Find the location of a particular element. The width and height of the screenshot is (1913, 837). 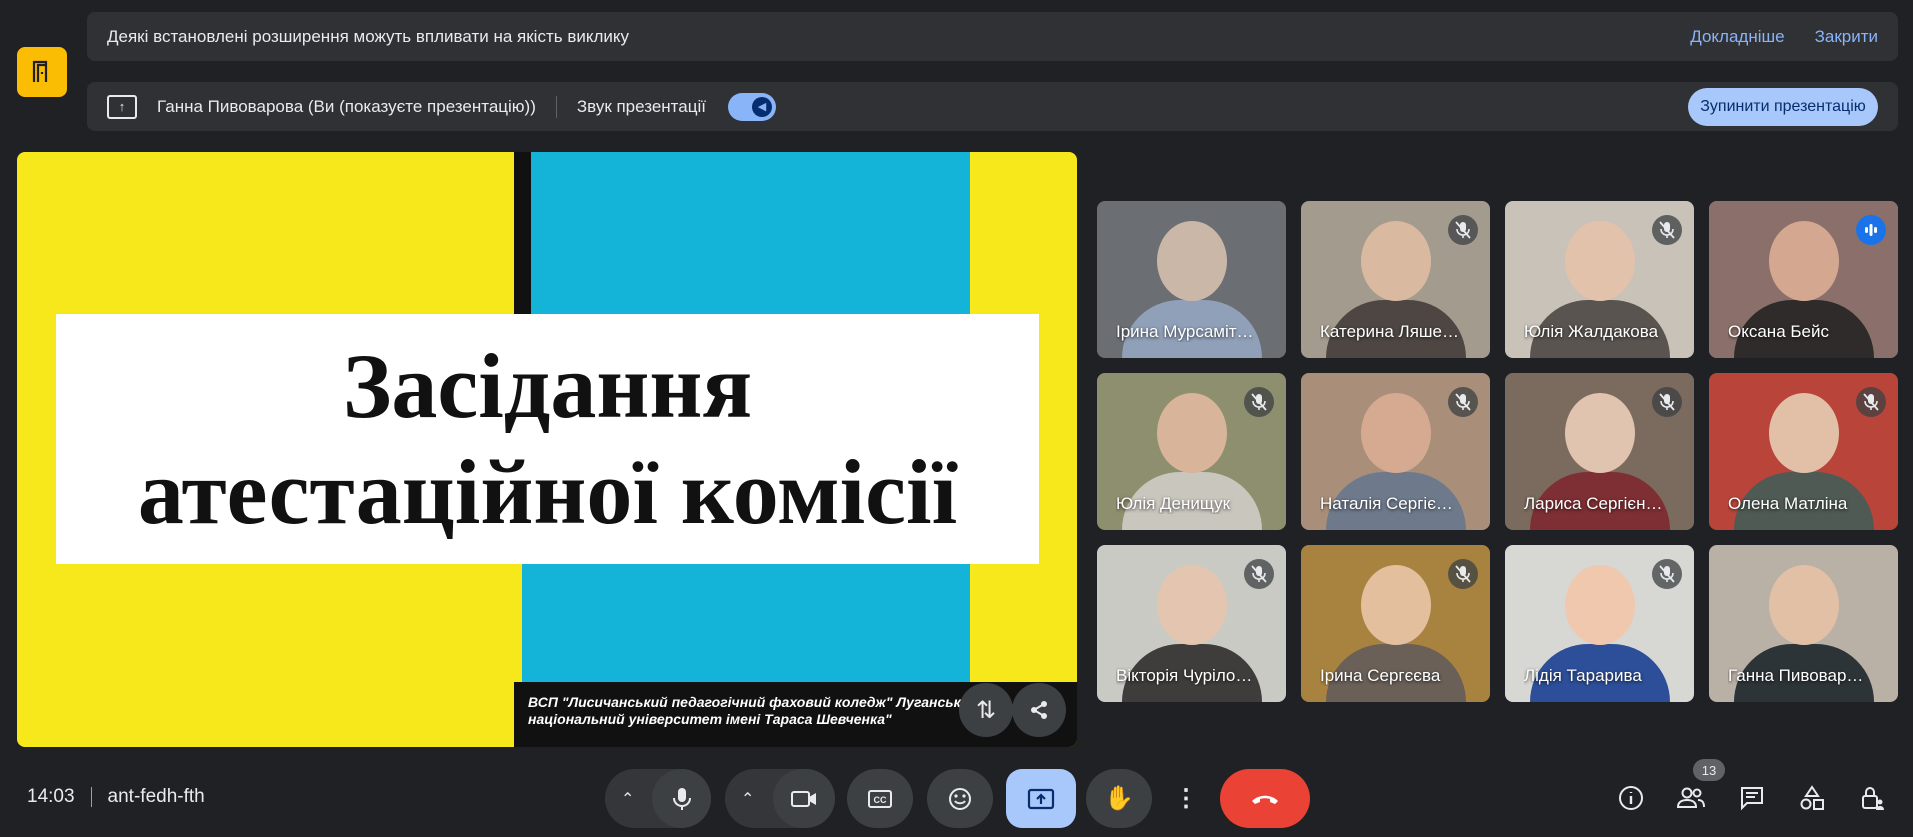

participant-name: Оксана Бейс is located at coordinates (1778, 331).